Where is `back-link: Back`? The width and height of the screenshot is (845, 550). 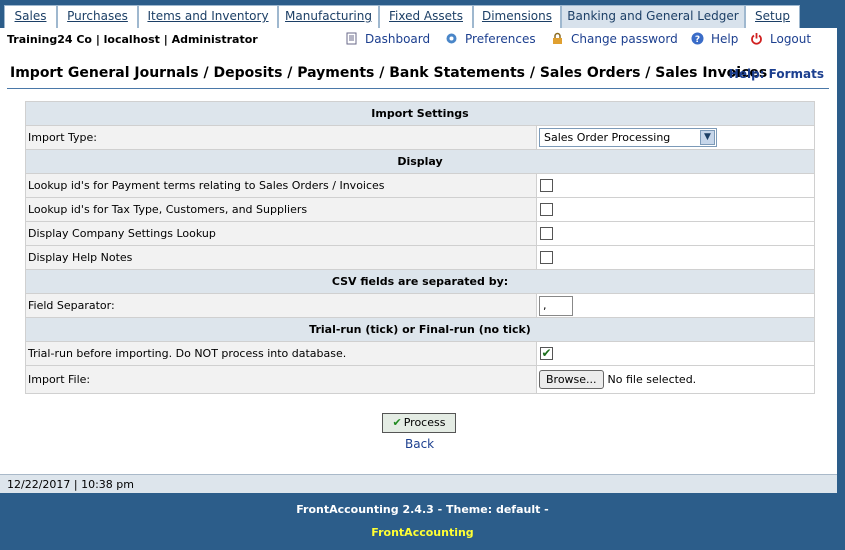
back-link: Back is located at coordinates (419, 444).